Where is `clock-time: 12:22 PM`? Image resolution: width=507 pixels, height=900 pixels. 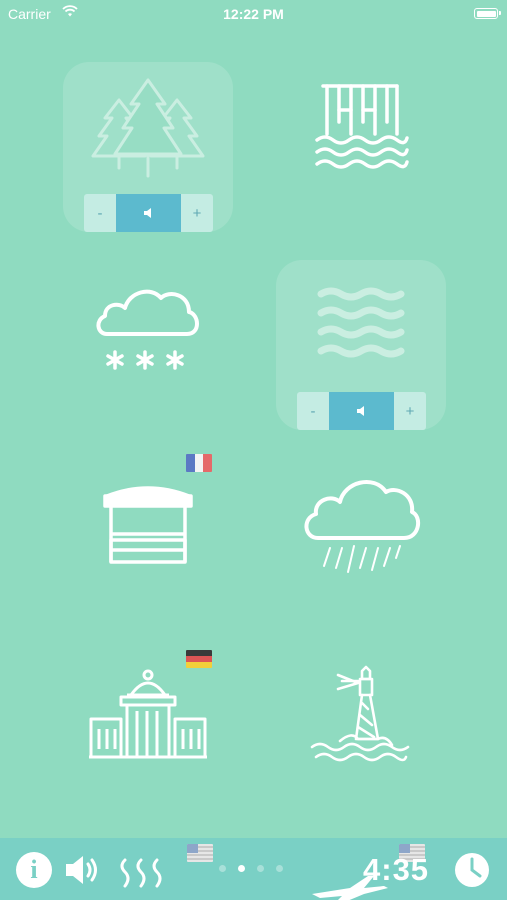 clock-time: 12:22 PM is located at coordinates (253, 14).